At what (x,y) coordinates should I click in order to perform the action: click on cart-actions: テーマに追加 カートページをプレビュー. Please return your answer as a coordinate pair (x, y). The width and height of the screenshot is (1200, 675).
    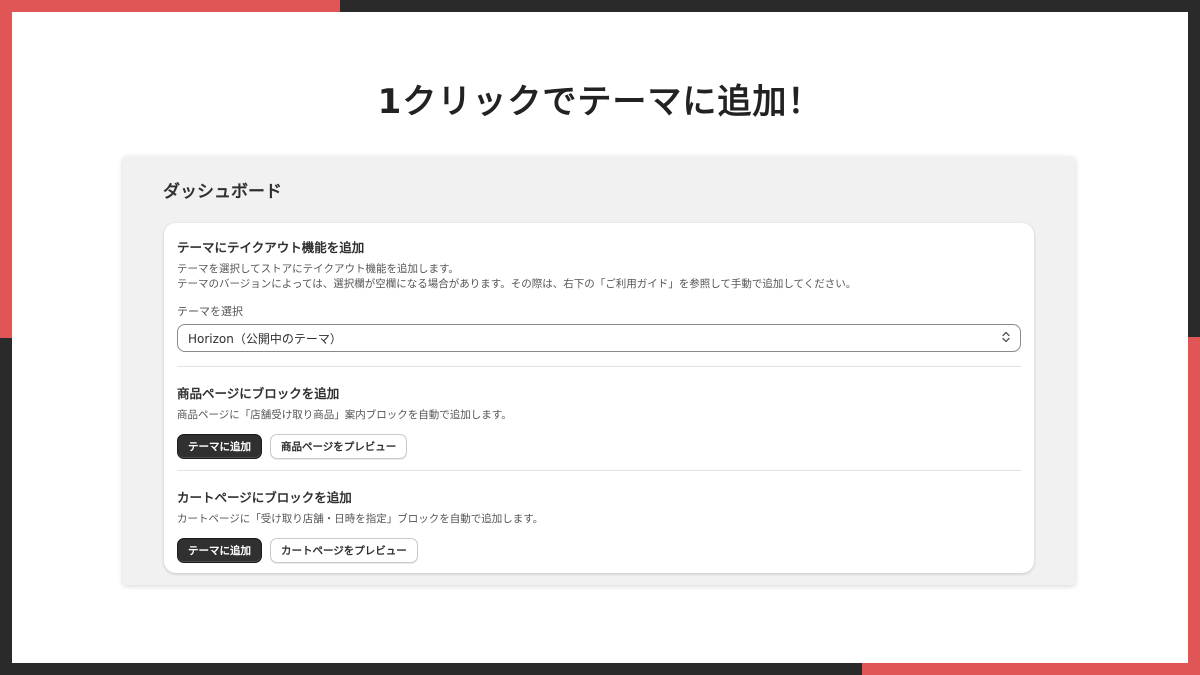
    Looking at the image, I should click on (599, 550).